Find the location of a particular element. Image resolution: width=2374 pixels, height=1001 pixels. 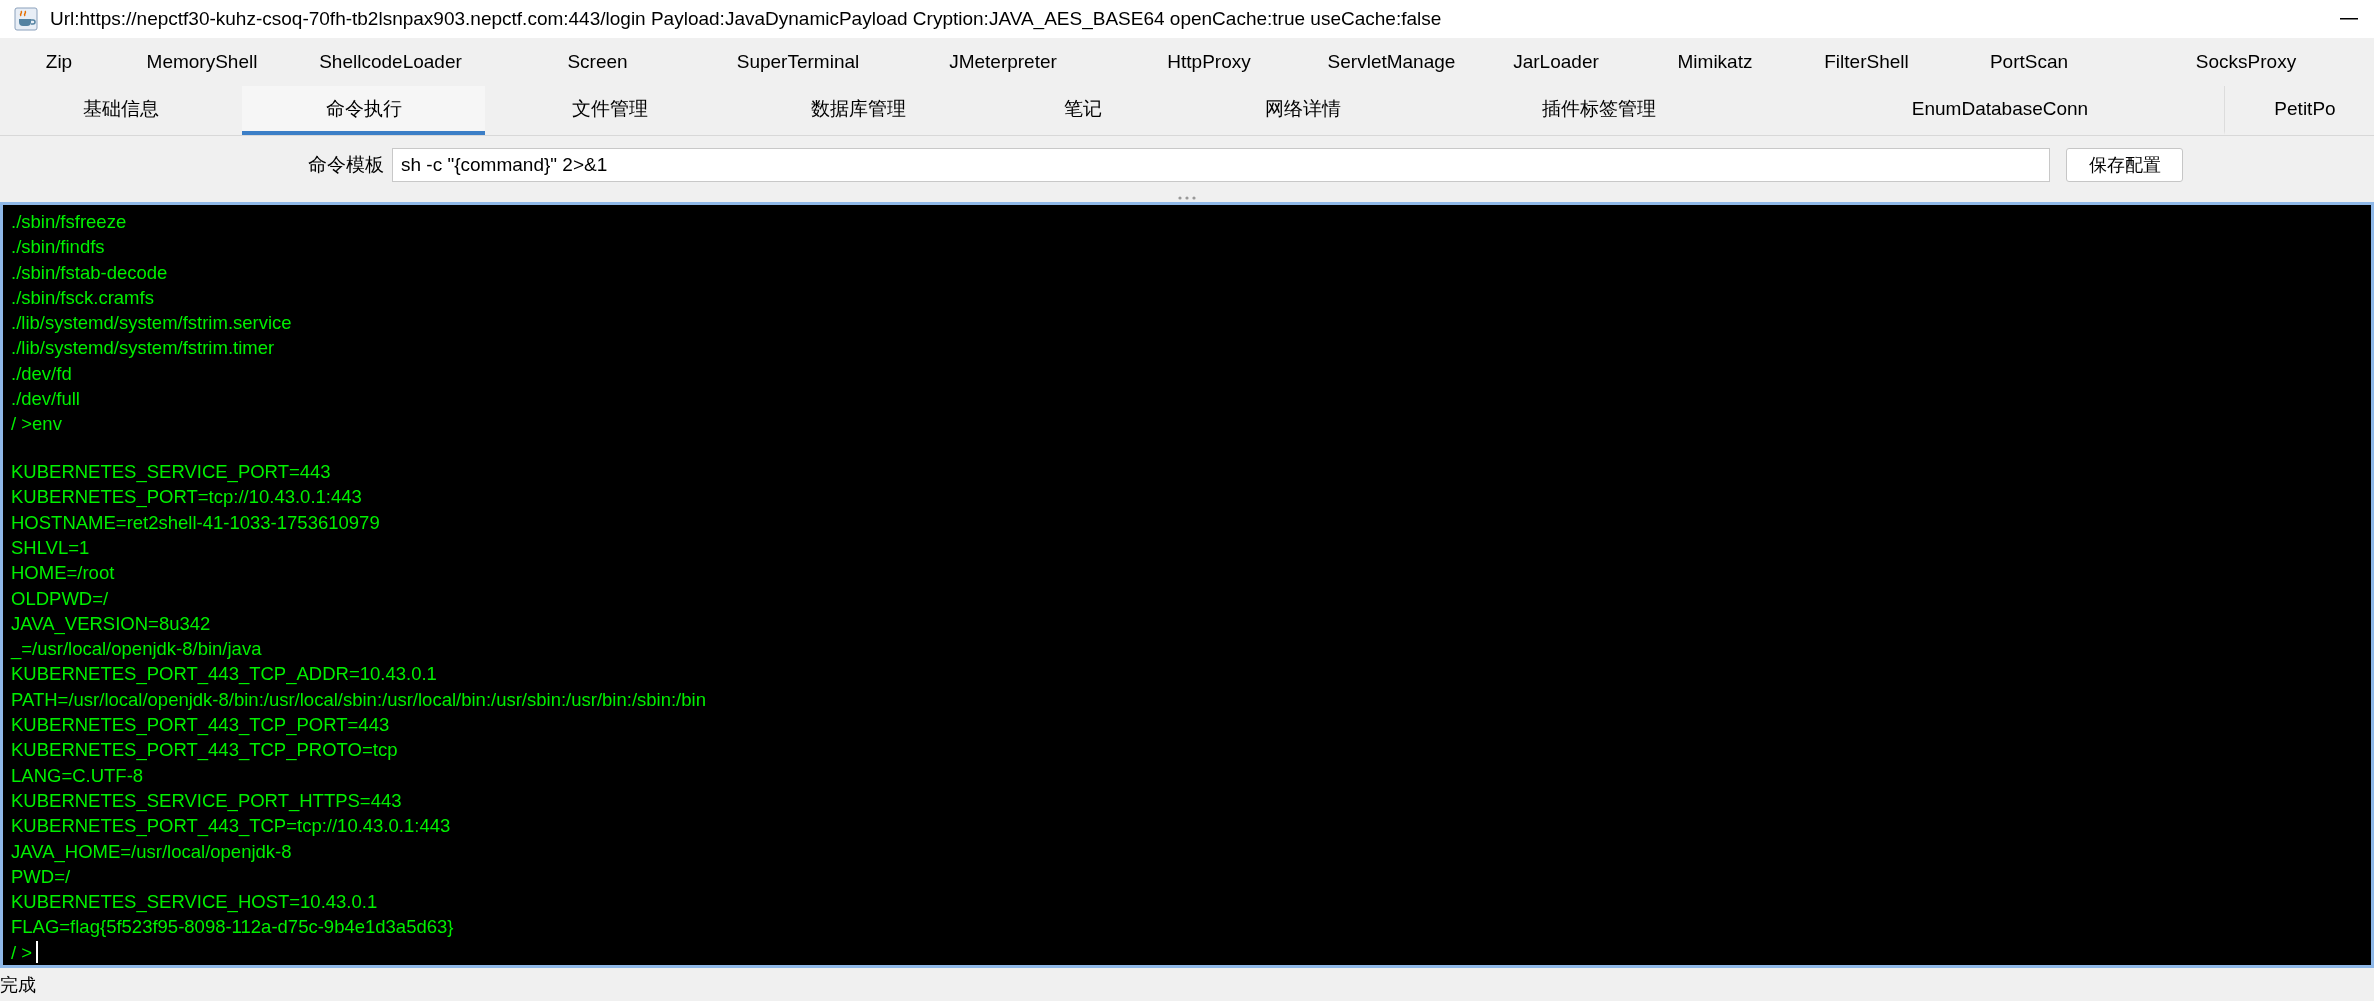

plugin-tab: MemoryShell is located at coordinates (202, 62).